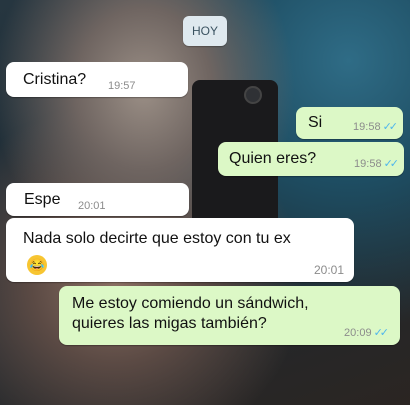 Image resolution: width=410 pixels, height=405 pixels. What do you see at coordinates (358, 332) in the screenshot?
I see `message-time: 20:09` at bounding box center [358, 332].